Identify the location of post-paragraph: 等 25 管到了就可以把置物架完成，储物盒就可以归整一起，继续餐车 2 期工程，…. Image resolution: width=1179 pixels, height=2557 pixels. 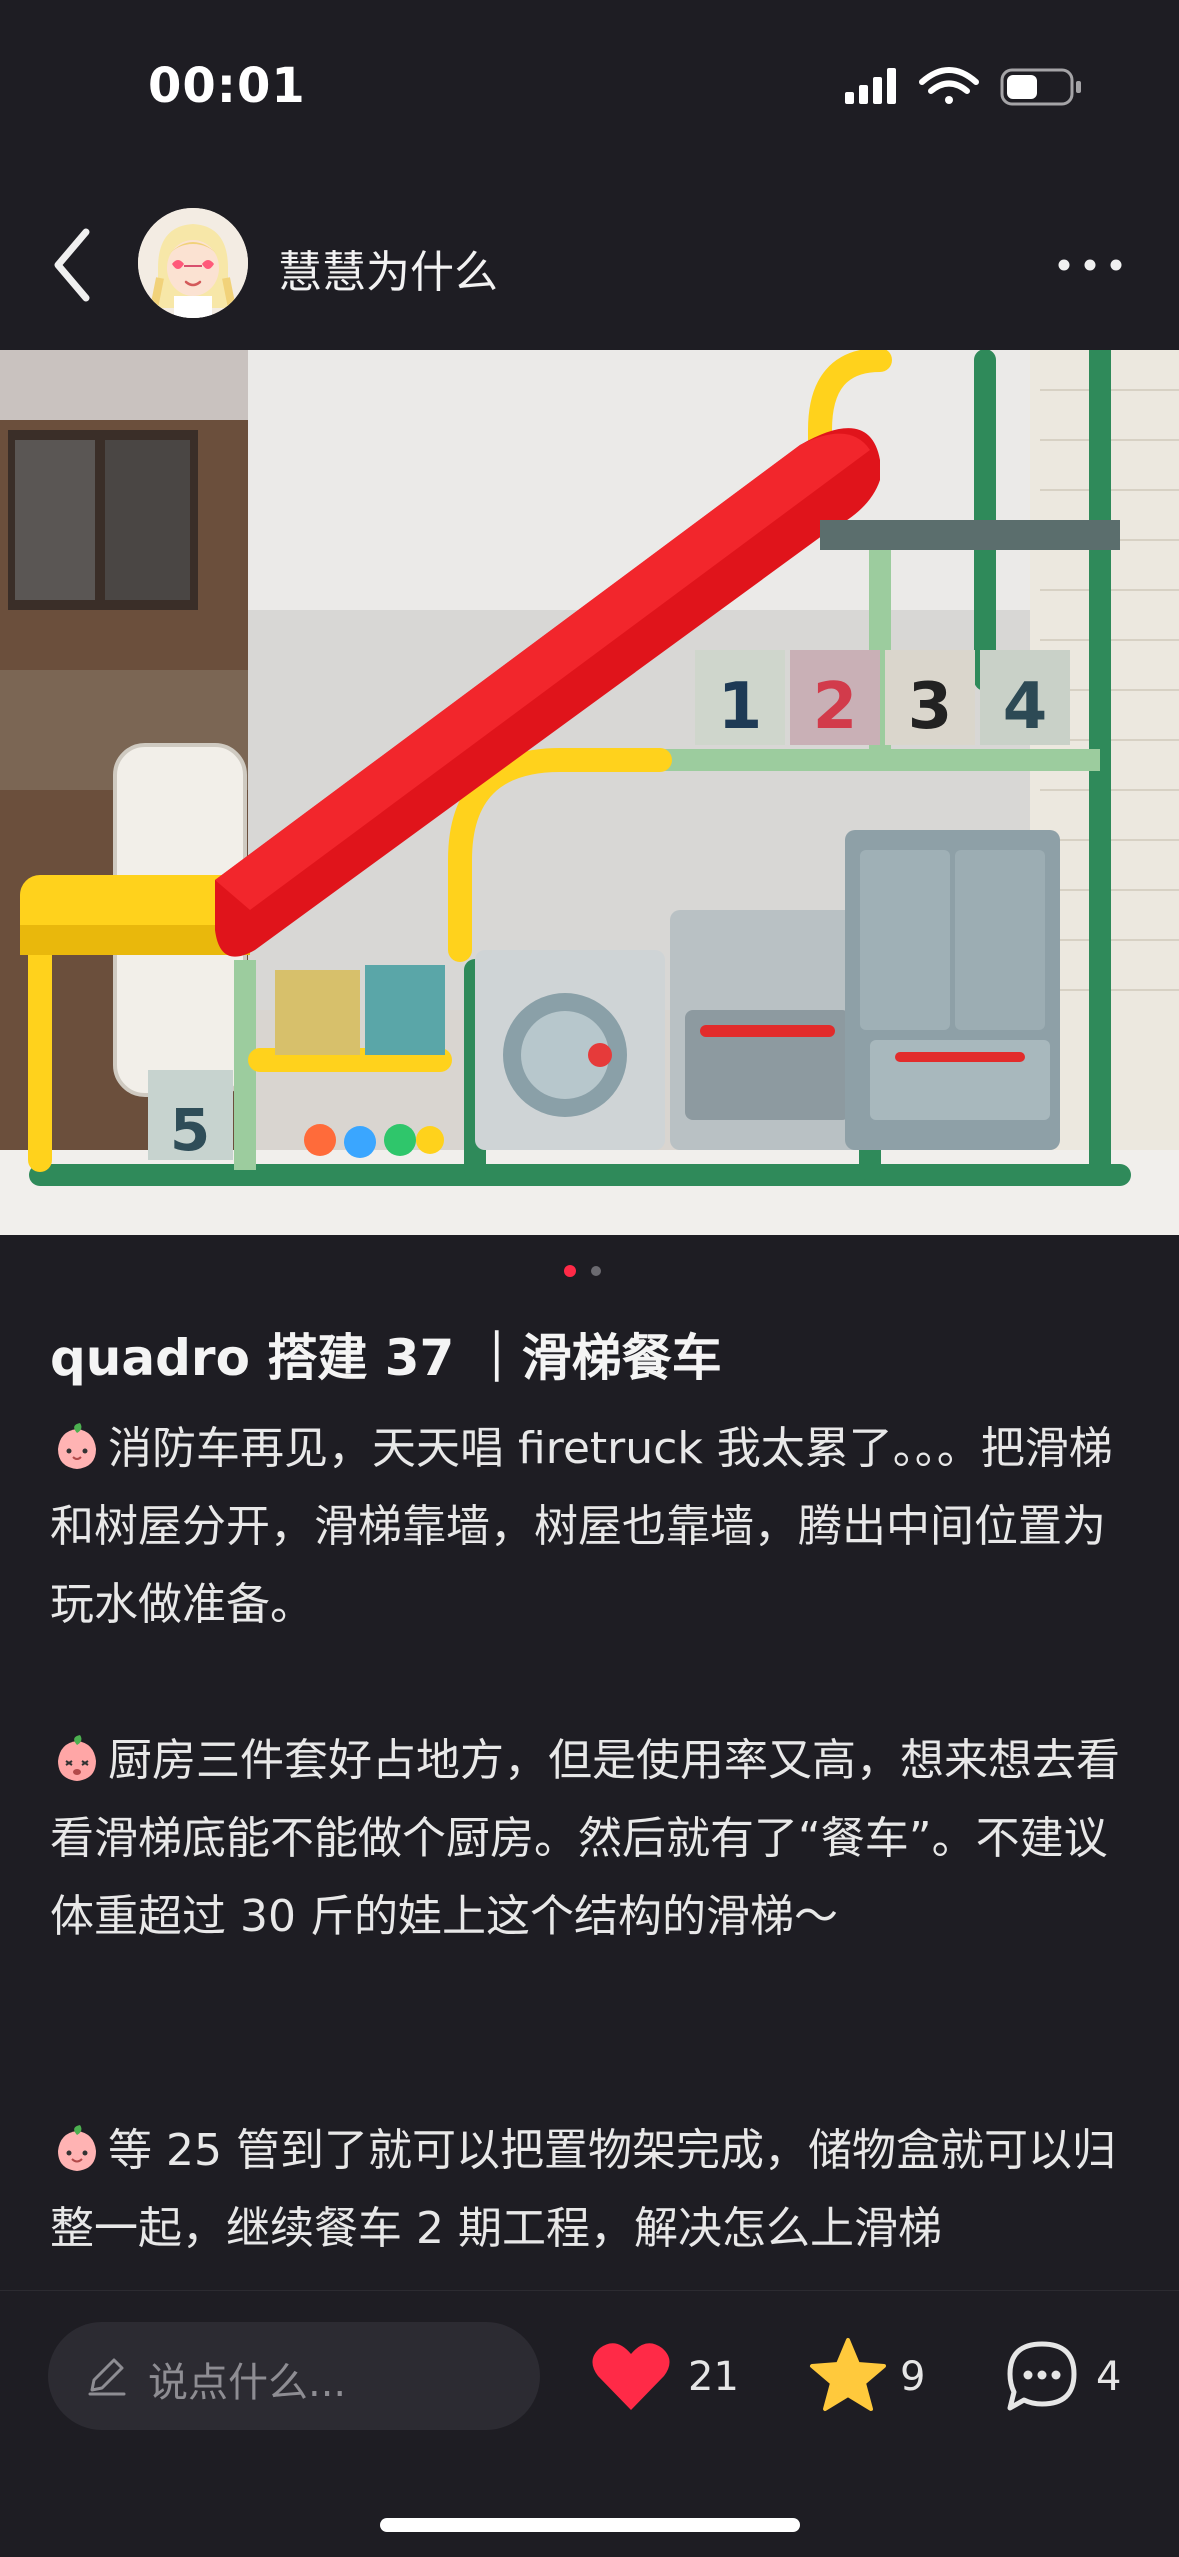
(595, 2187).